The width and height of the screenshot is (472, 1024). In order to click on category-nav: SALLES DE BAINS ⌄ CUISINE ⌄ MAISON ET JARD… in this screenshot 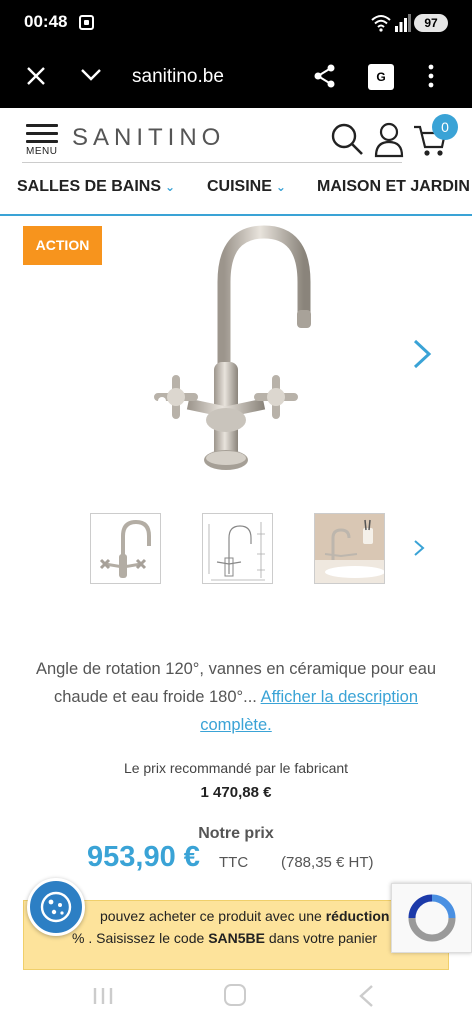, I will do `click(236, 191)`.